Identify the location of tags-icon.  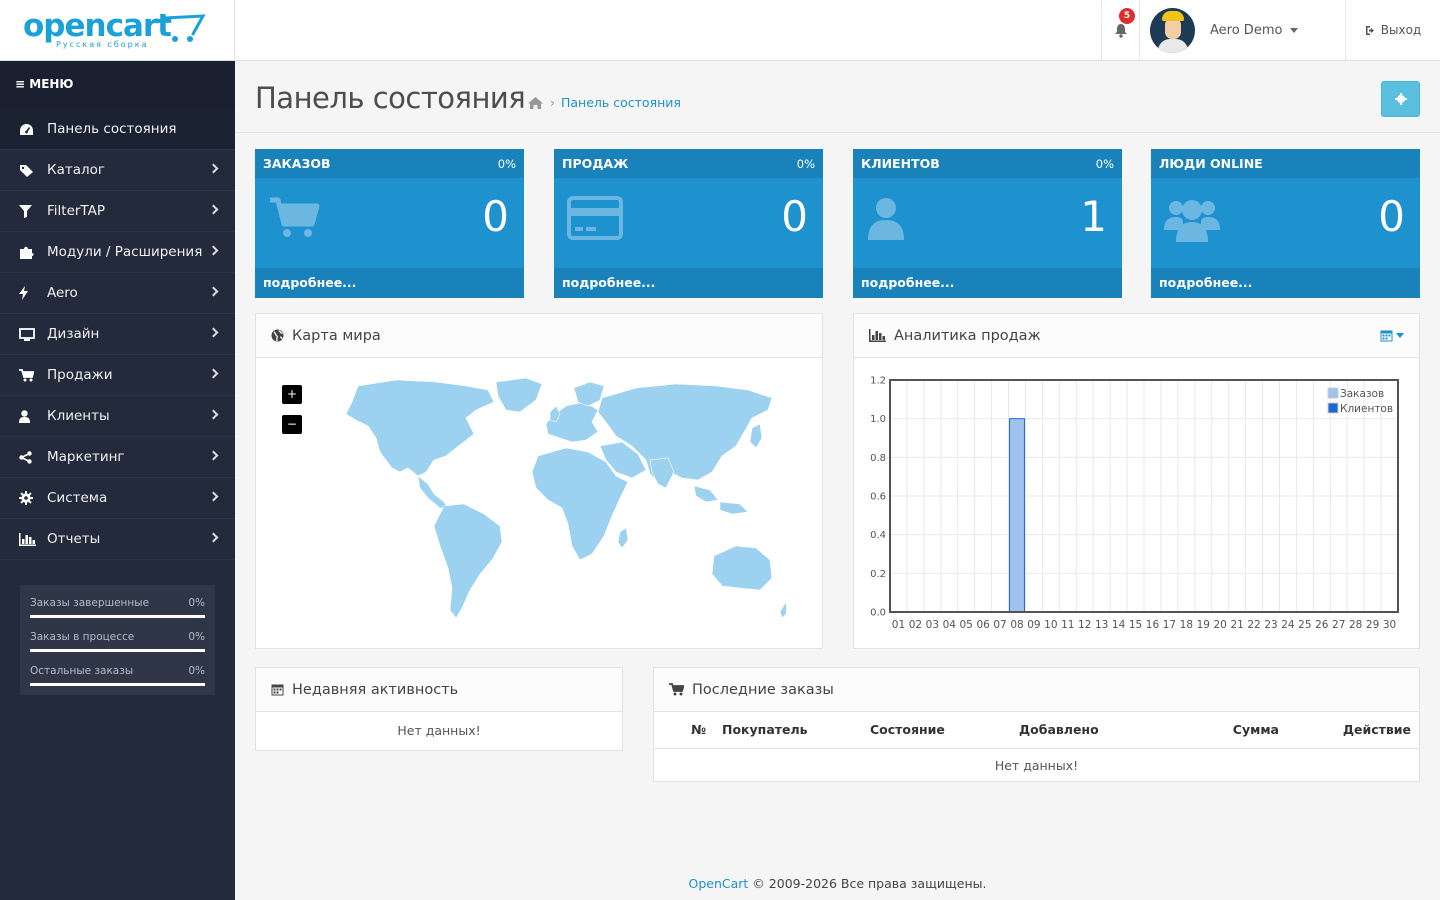
(23, 170).